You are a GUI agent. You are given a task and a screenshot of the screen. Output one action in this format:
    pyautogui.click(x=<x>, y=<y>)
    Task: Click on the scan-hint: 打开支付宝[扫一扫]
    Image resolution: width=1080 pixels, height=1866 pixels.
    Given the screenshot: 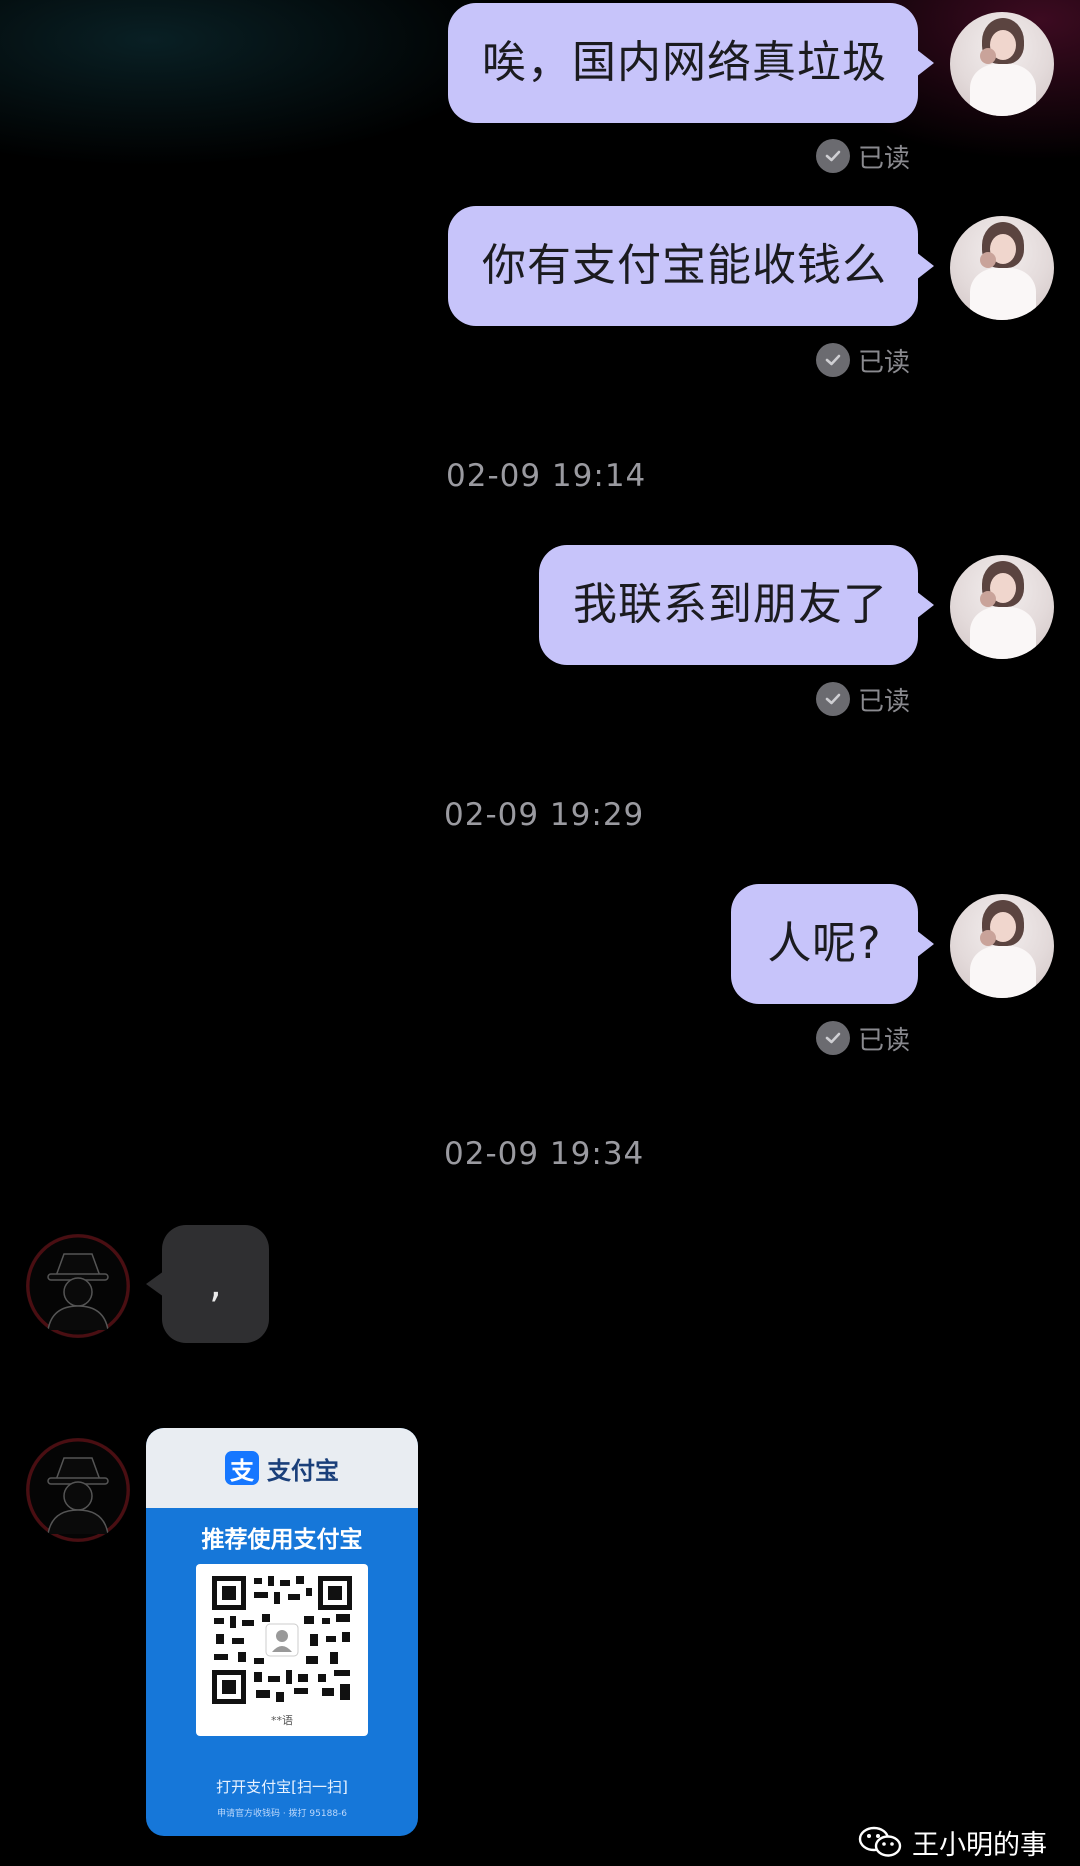 What is the action you would take?
    pyautogui.click(x=282, y=1787)
    